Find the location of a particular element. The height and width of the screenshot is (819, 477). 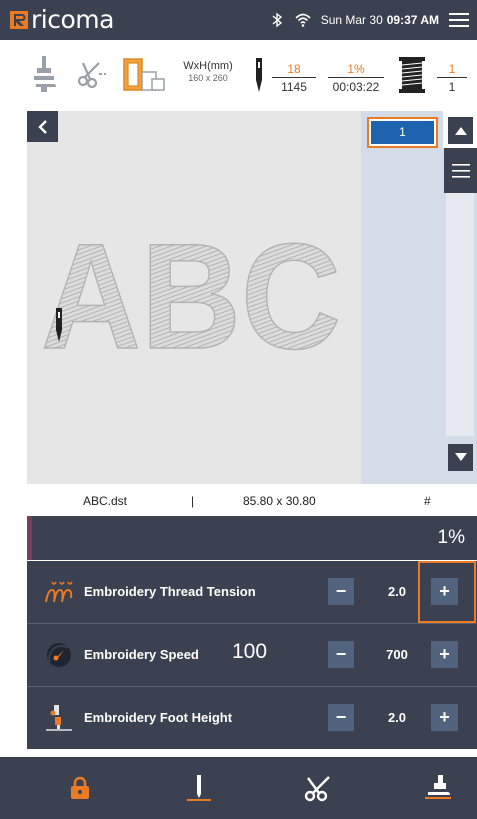

size-value: 160 x 260 is located at coordinates (208, 78).